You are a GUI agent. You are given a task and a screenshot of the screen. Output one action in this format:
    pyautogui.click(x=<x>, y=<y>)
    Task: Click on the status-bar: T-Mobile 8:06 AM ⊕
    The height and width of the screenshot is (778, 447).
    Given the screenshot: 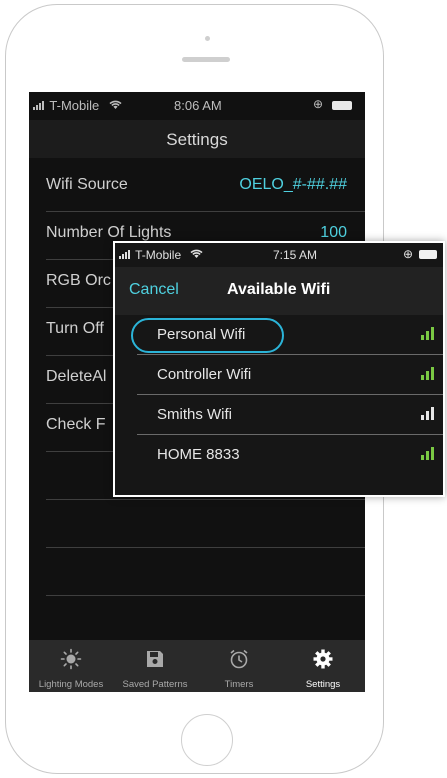 What is the action you would take?
    pyautogui.click(x=197, y=106)
    